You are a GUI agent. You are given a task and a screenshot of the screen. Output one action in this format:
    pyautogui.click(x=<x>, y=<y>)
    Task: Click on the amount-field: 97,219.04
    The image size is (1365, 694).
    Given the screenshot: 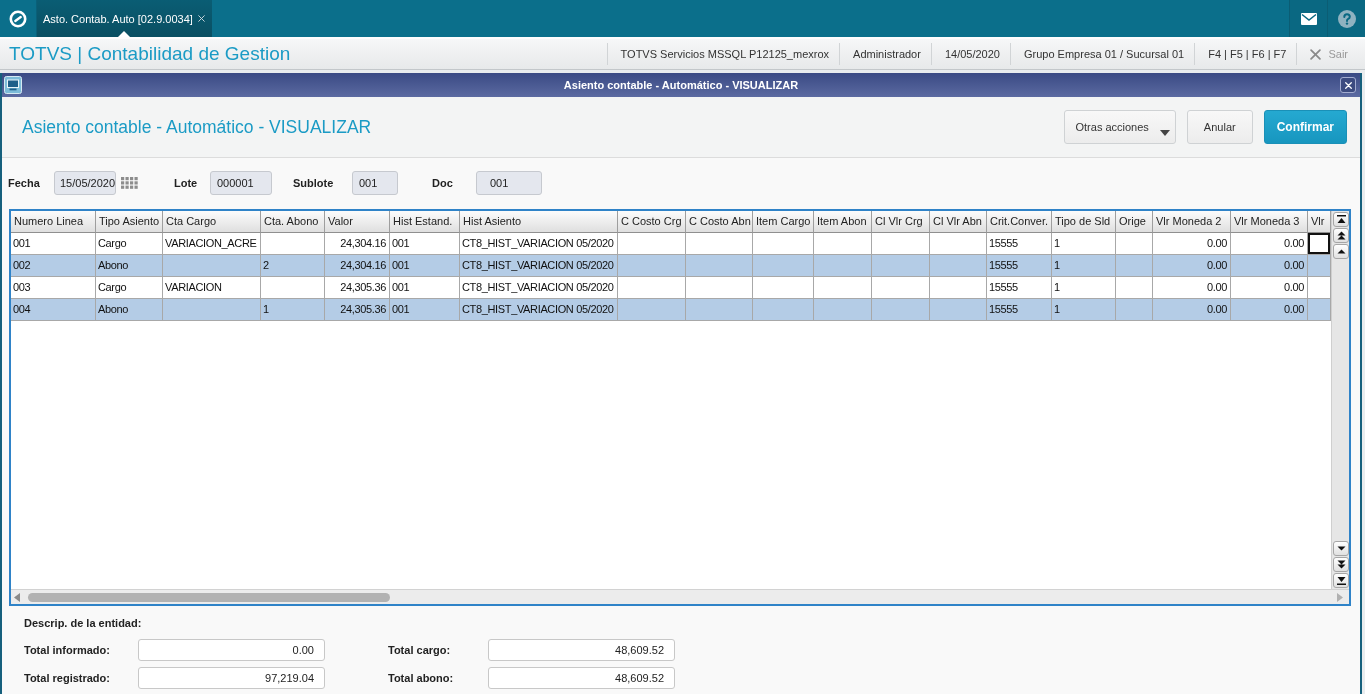 What is the action you would take?
    pyautogui.click(x=231, y=678)
    